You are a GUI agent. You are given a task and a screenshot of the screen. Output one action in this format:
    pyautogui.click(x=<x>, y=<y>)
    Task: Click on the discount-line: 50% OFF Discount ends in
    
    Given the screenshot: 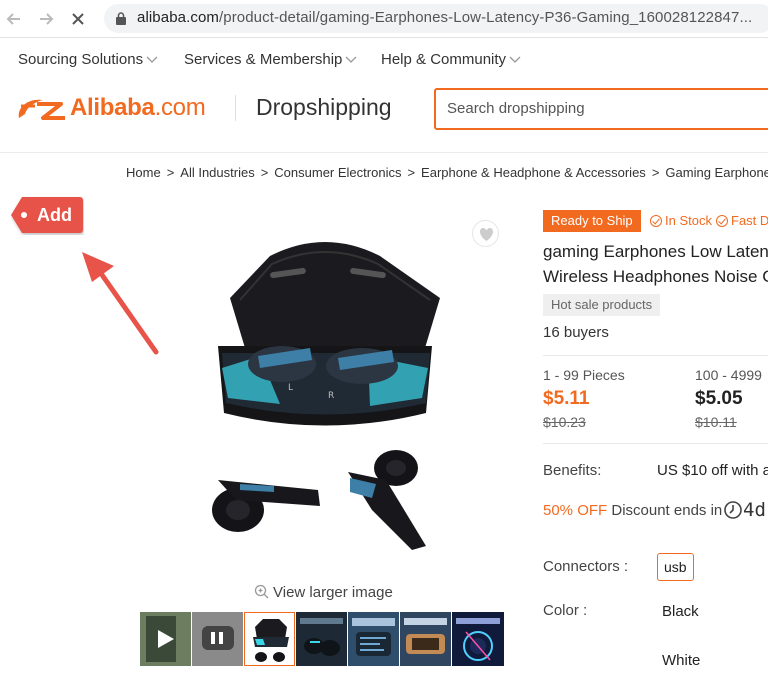 What is the action you would take?
    pyautogui.click(x=632, y=510)
    